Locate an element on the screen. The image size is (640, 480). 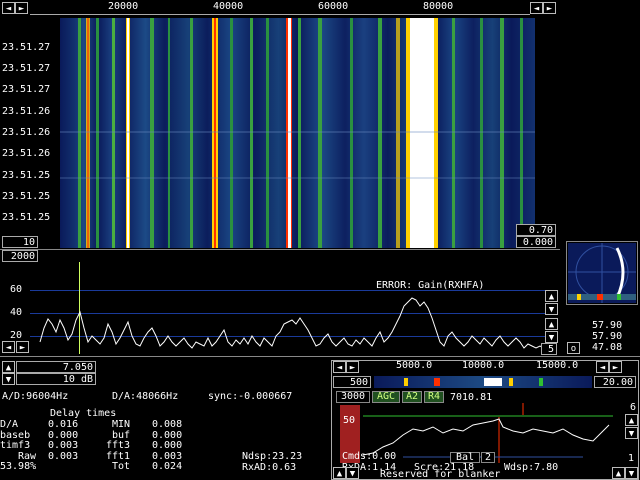
bb-scale-down-button: ▼ is located at coordinates (631, 433).